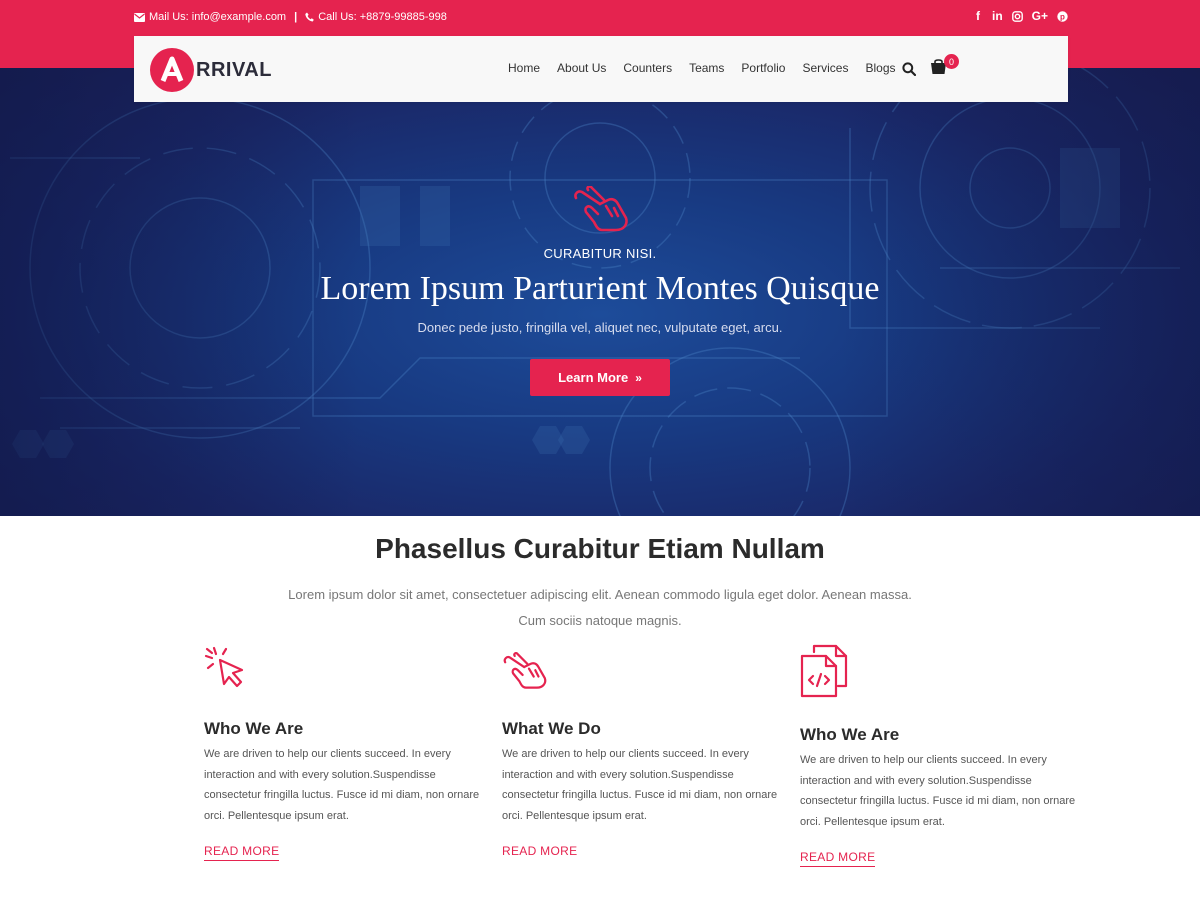  I want to click on nav-item-services: Services, so click(825, 68).